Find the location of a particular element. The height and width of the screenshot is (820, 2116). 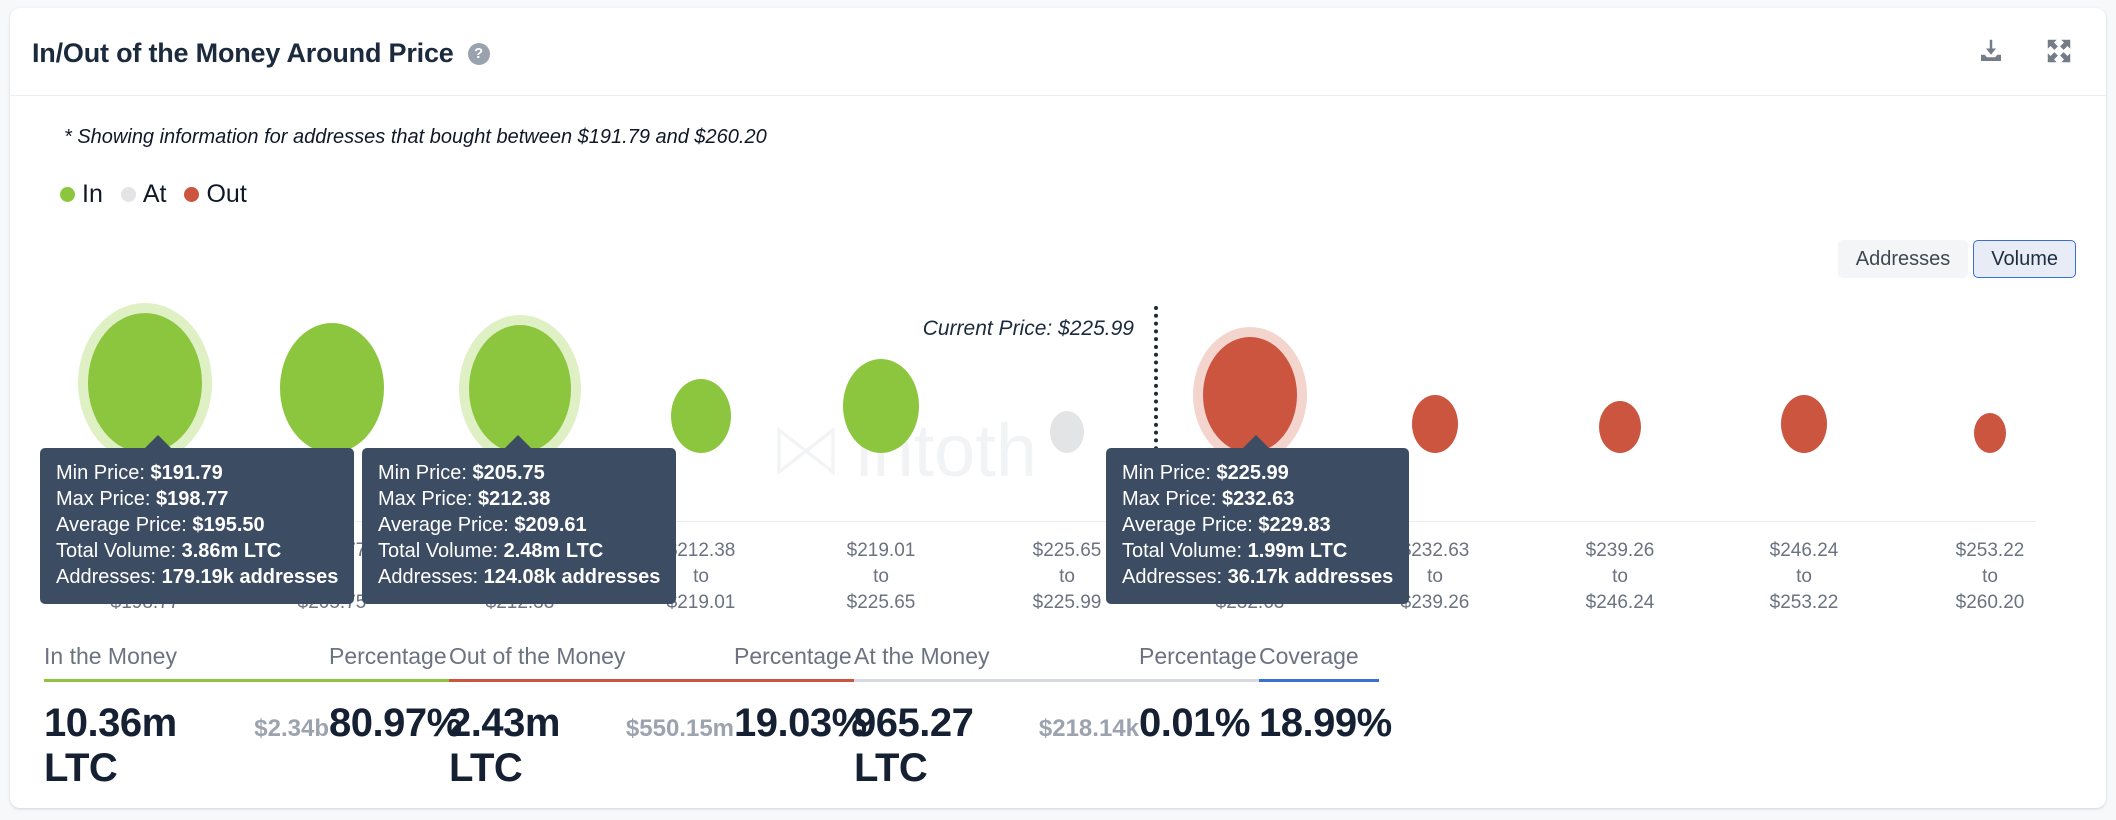

tooltip-min-price: Min Price: $205.75 is located at coordinates (519, 473).